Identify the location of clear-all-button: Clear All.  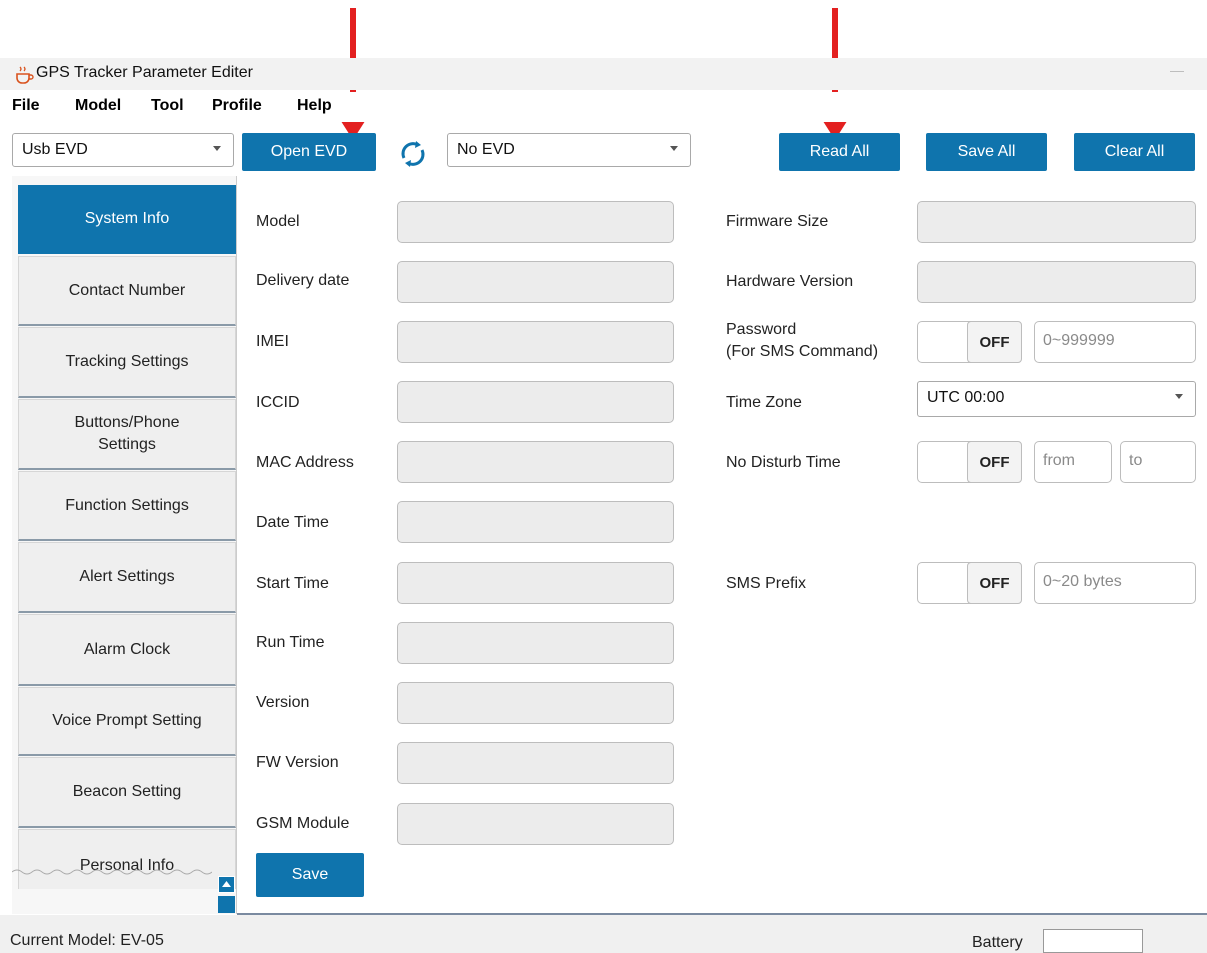
(1134, 152).